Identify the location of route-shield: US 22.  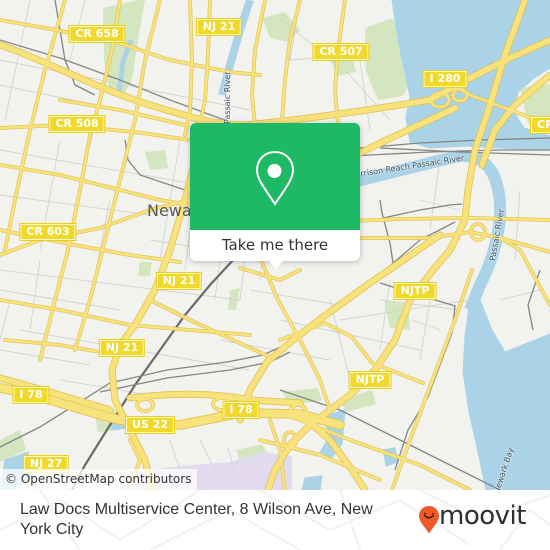
(150, 425).